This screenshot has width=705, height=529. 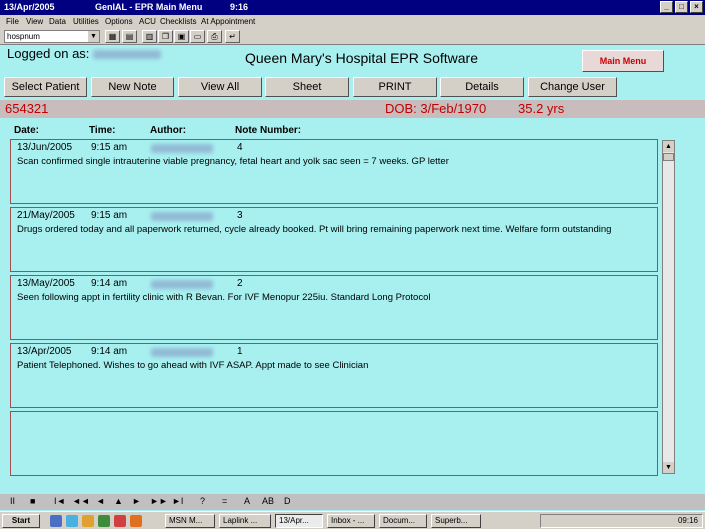 I want to click on equals-icon: =, so click(x=224, y=501).